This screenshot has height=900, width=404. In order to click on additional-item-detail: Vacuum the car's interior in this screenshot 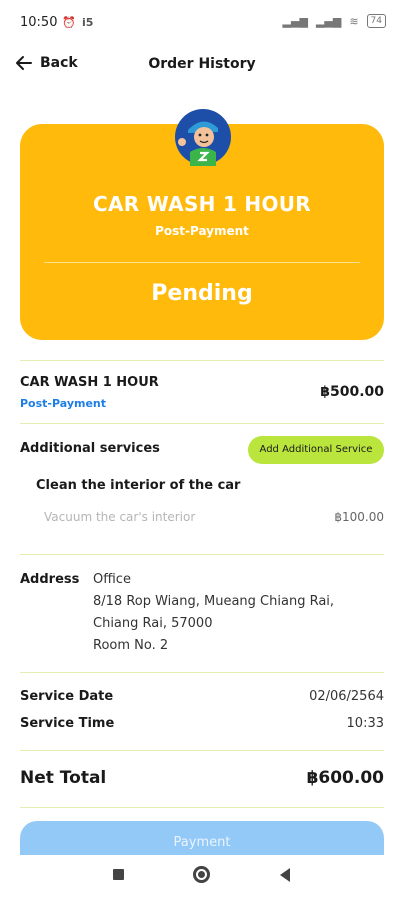, I will do `click(120, 517)`.